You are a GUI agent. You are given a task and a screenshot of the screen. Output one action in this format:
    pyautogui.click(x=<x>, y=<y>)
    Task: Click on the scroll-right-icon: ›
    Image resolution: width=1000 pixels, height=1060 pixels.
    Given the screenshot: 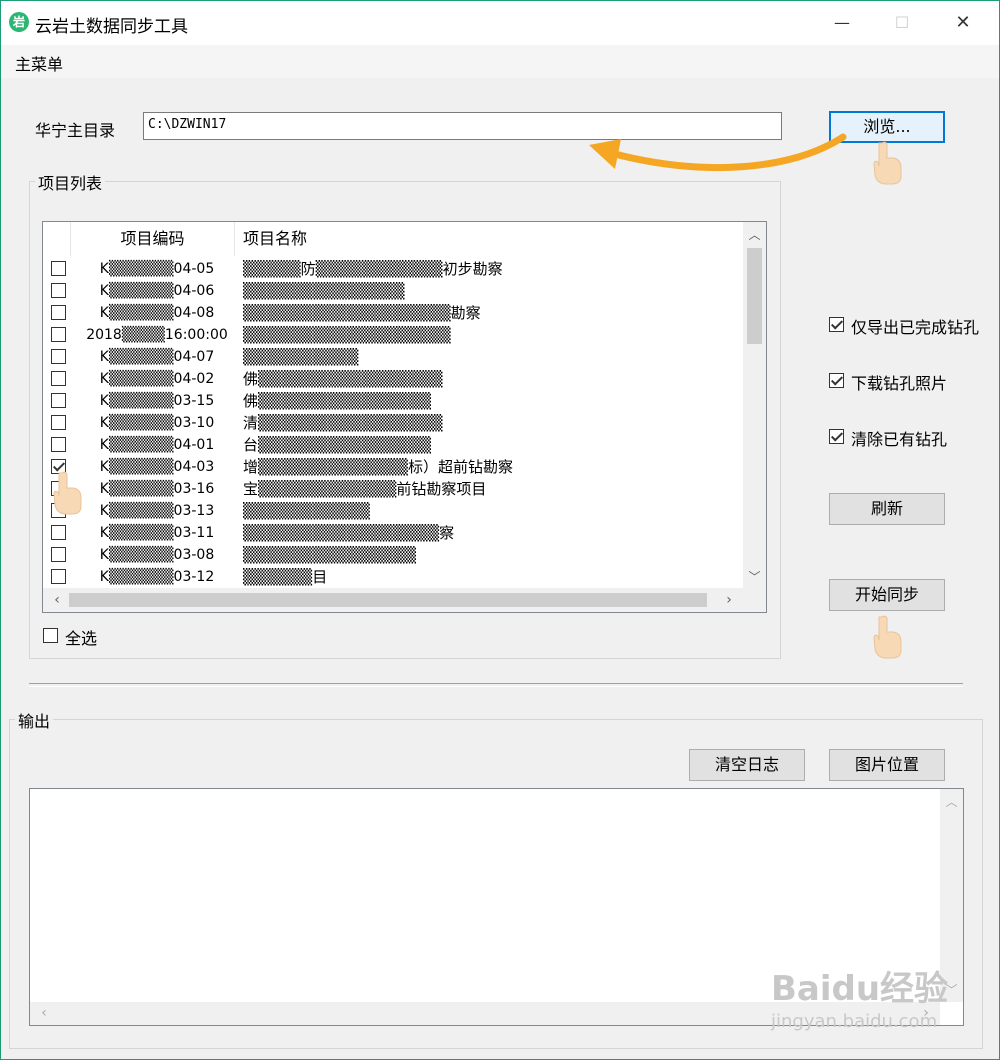 What is the action you would take?
    pyautogui.click(x=729, y=600)
    